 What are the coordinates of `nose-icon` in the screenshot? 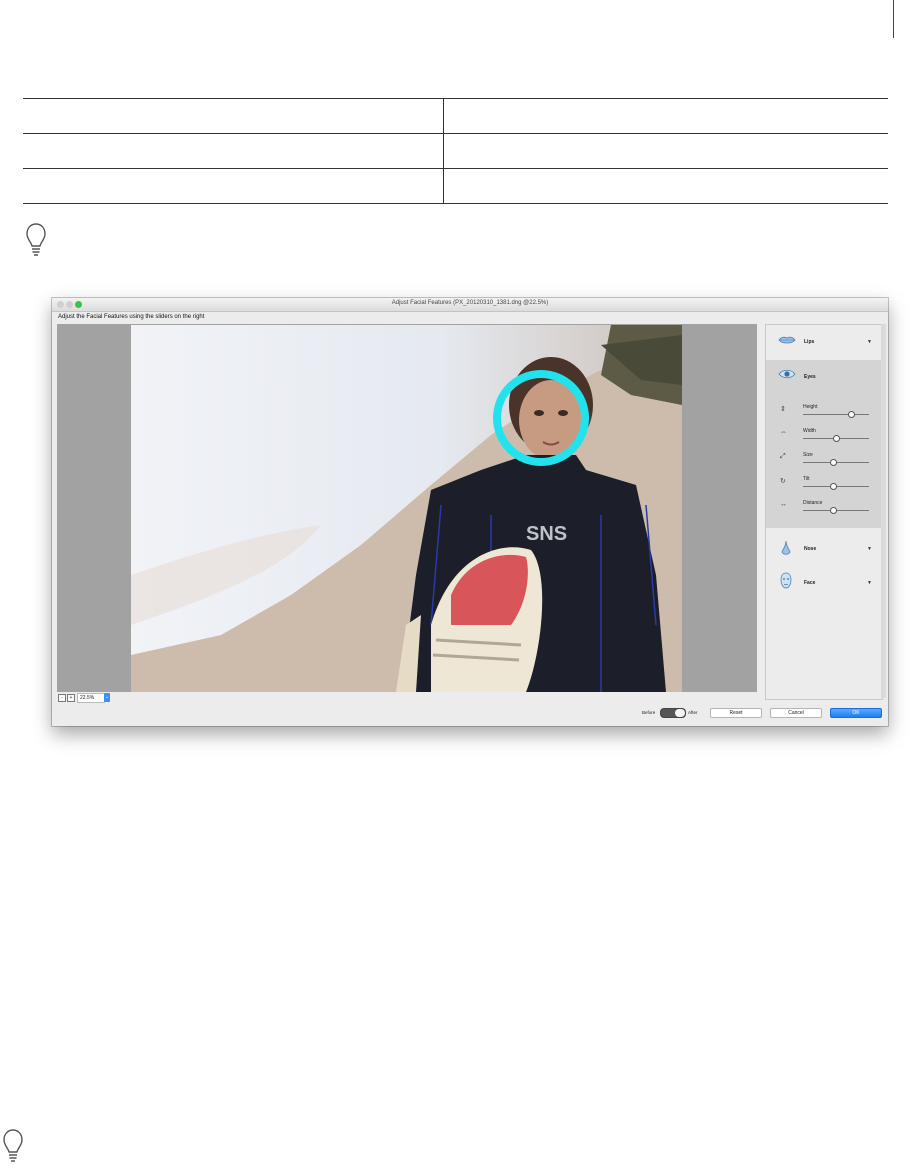 It's located at (786, 547).